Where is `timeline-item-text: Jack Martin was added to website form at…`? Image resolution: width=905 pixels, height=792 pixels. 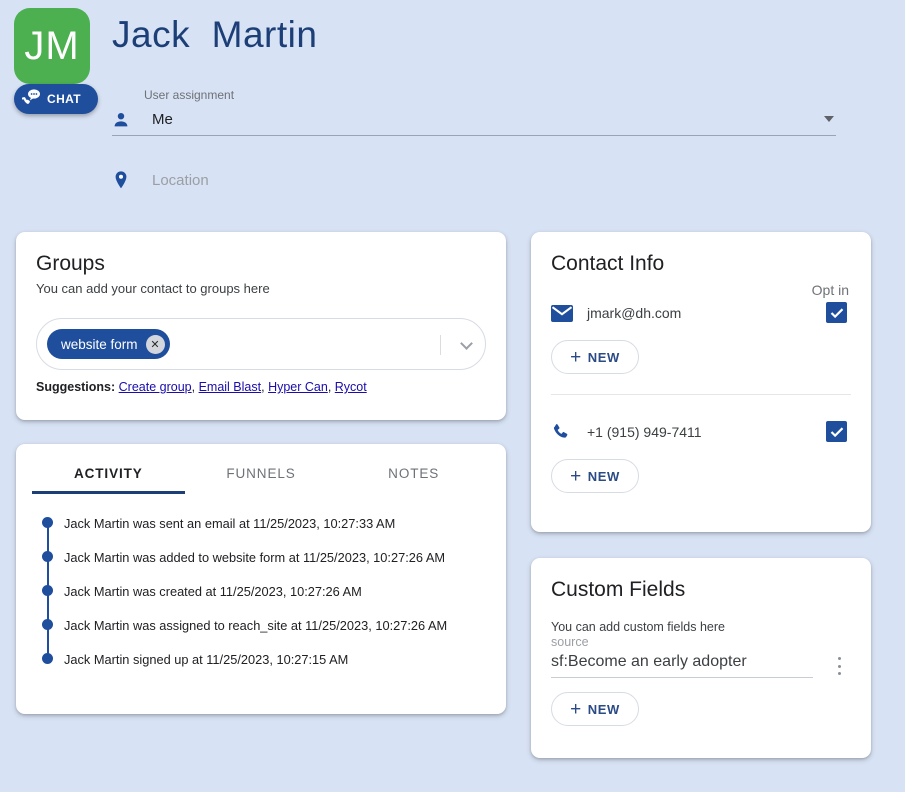
timeline-item-text: Jack Martin was added to website form at… is located at coordinates (255, 557).